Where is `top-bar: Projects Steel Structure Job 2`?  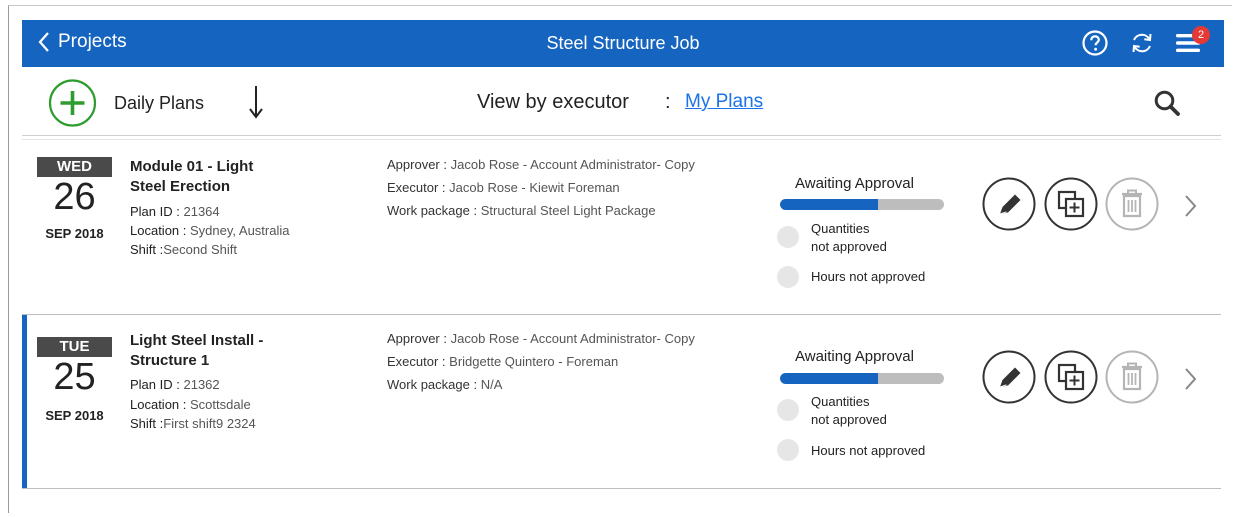
top-bar: Projects Steel Structure Job 2 is located at coordinates (623, 43).